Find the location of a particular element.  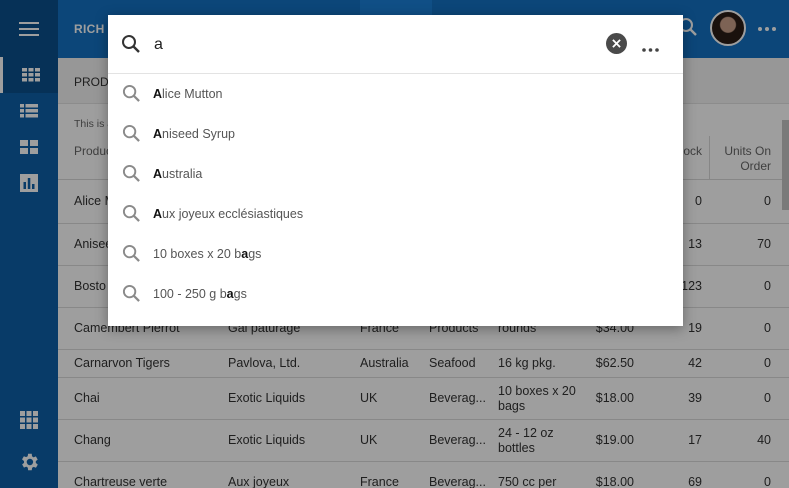

suggestion-text: Aniseed Syrup is located at coordinates (194, 134).